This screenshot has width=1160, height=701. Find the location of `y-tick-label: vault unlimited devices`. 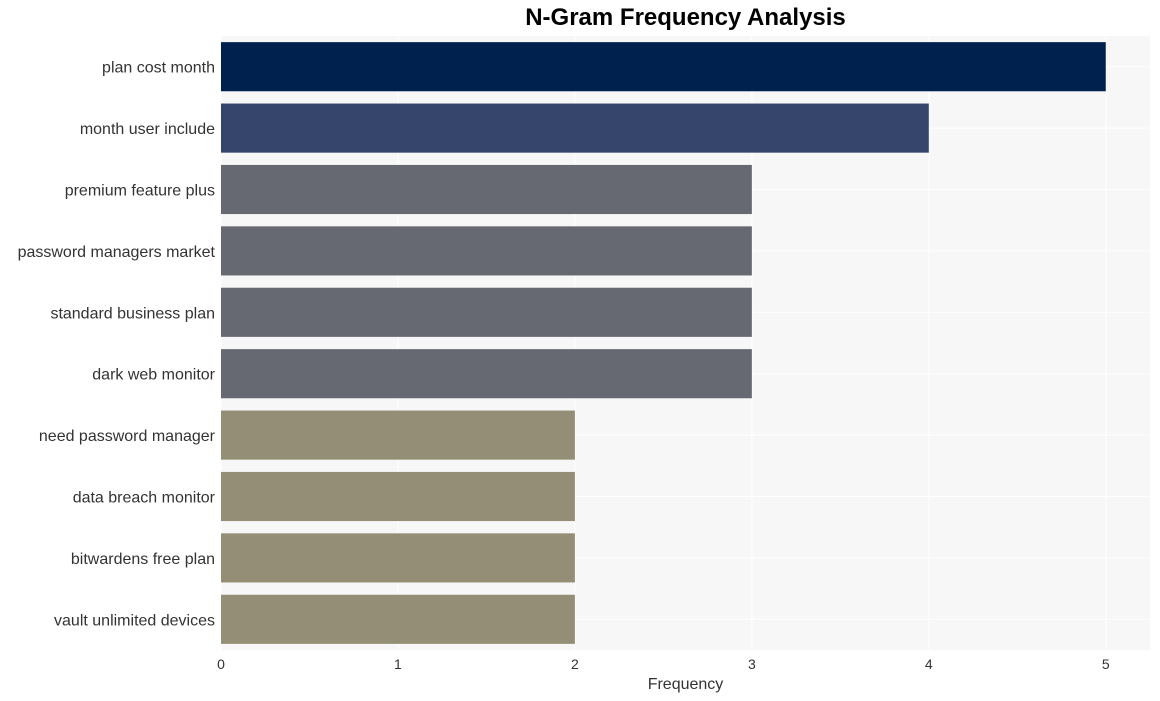

y-tick-label: vault unlimited devices is located at coordinates (134, 620).